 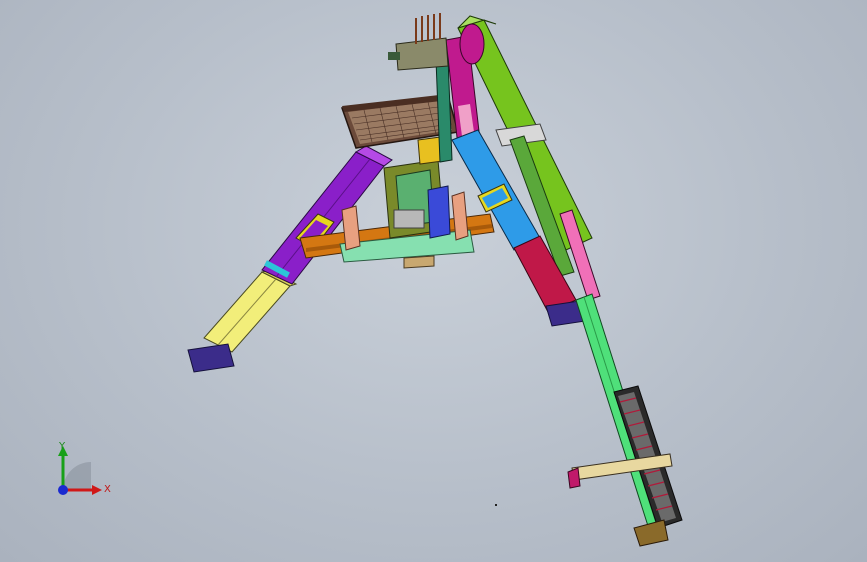 What do you see at coordinates (107, 489) in the screenshot?
I see `axis-x-label: X` at bounding box center [107, 489].